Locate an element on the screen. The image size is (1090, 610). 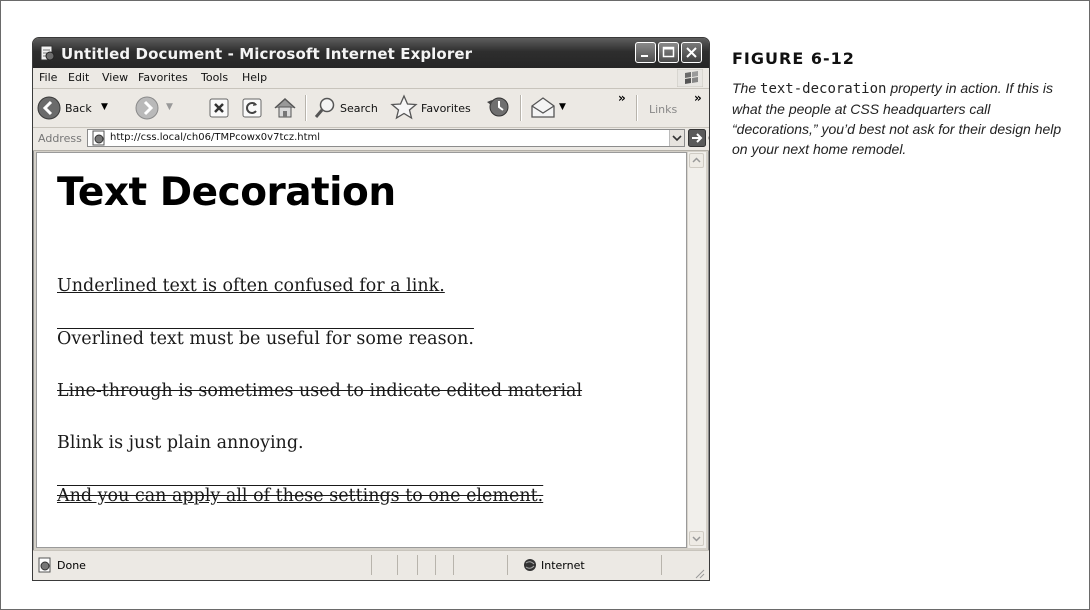
forward-dropdown-icon: ▼ is located at coordinates (169, 107).